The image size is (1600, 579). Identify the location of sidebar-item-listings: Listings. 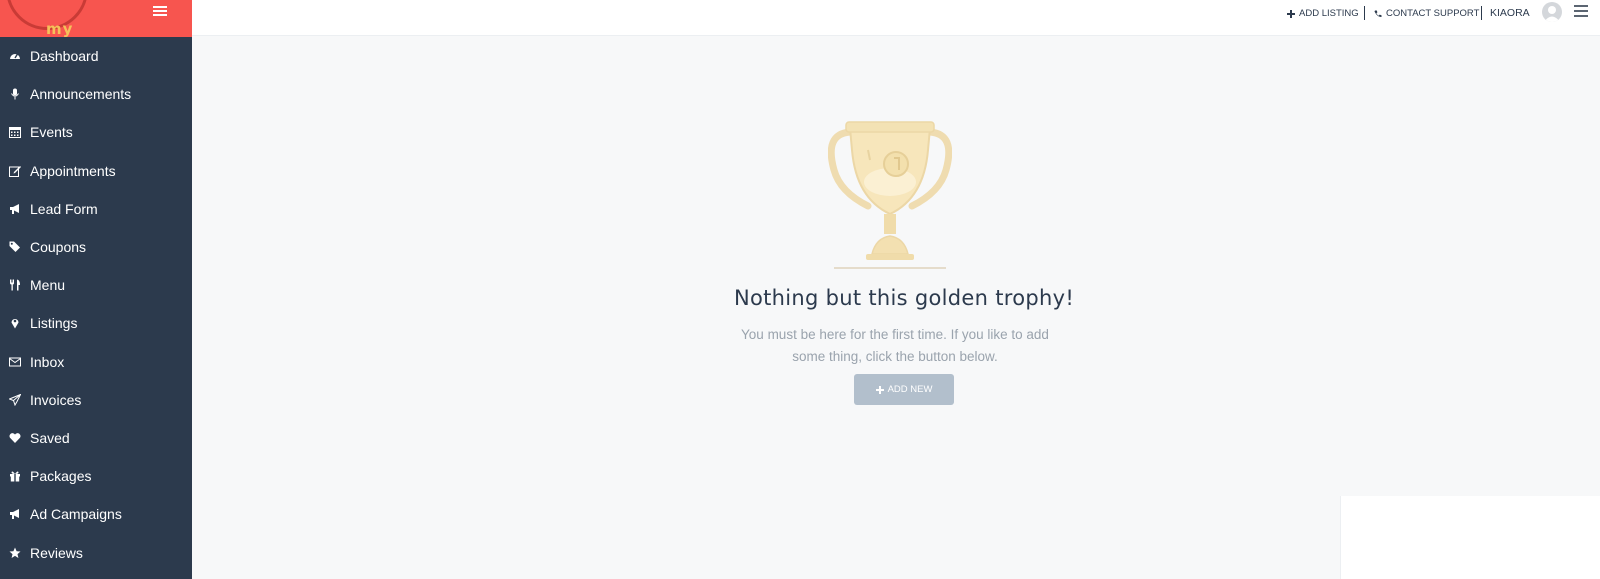
(96, 323).